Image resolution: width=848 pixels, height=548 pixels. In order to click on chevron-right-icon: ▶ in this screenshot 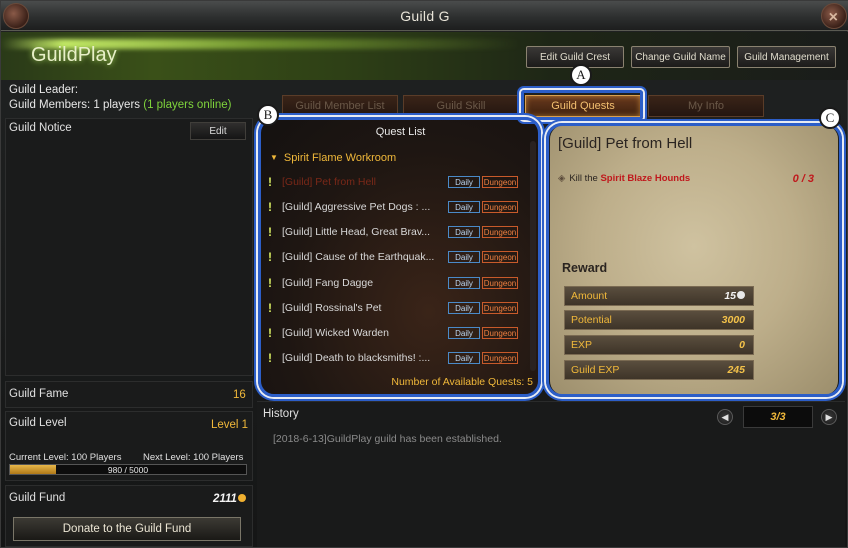, I will do `click(829, 416)`.